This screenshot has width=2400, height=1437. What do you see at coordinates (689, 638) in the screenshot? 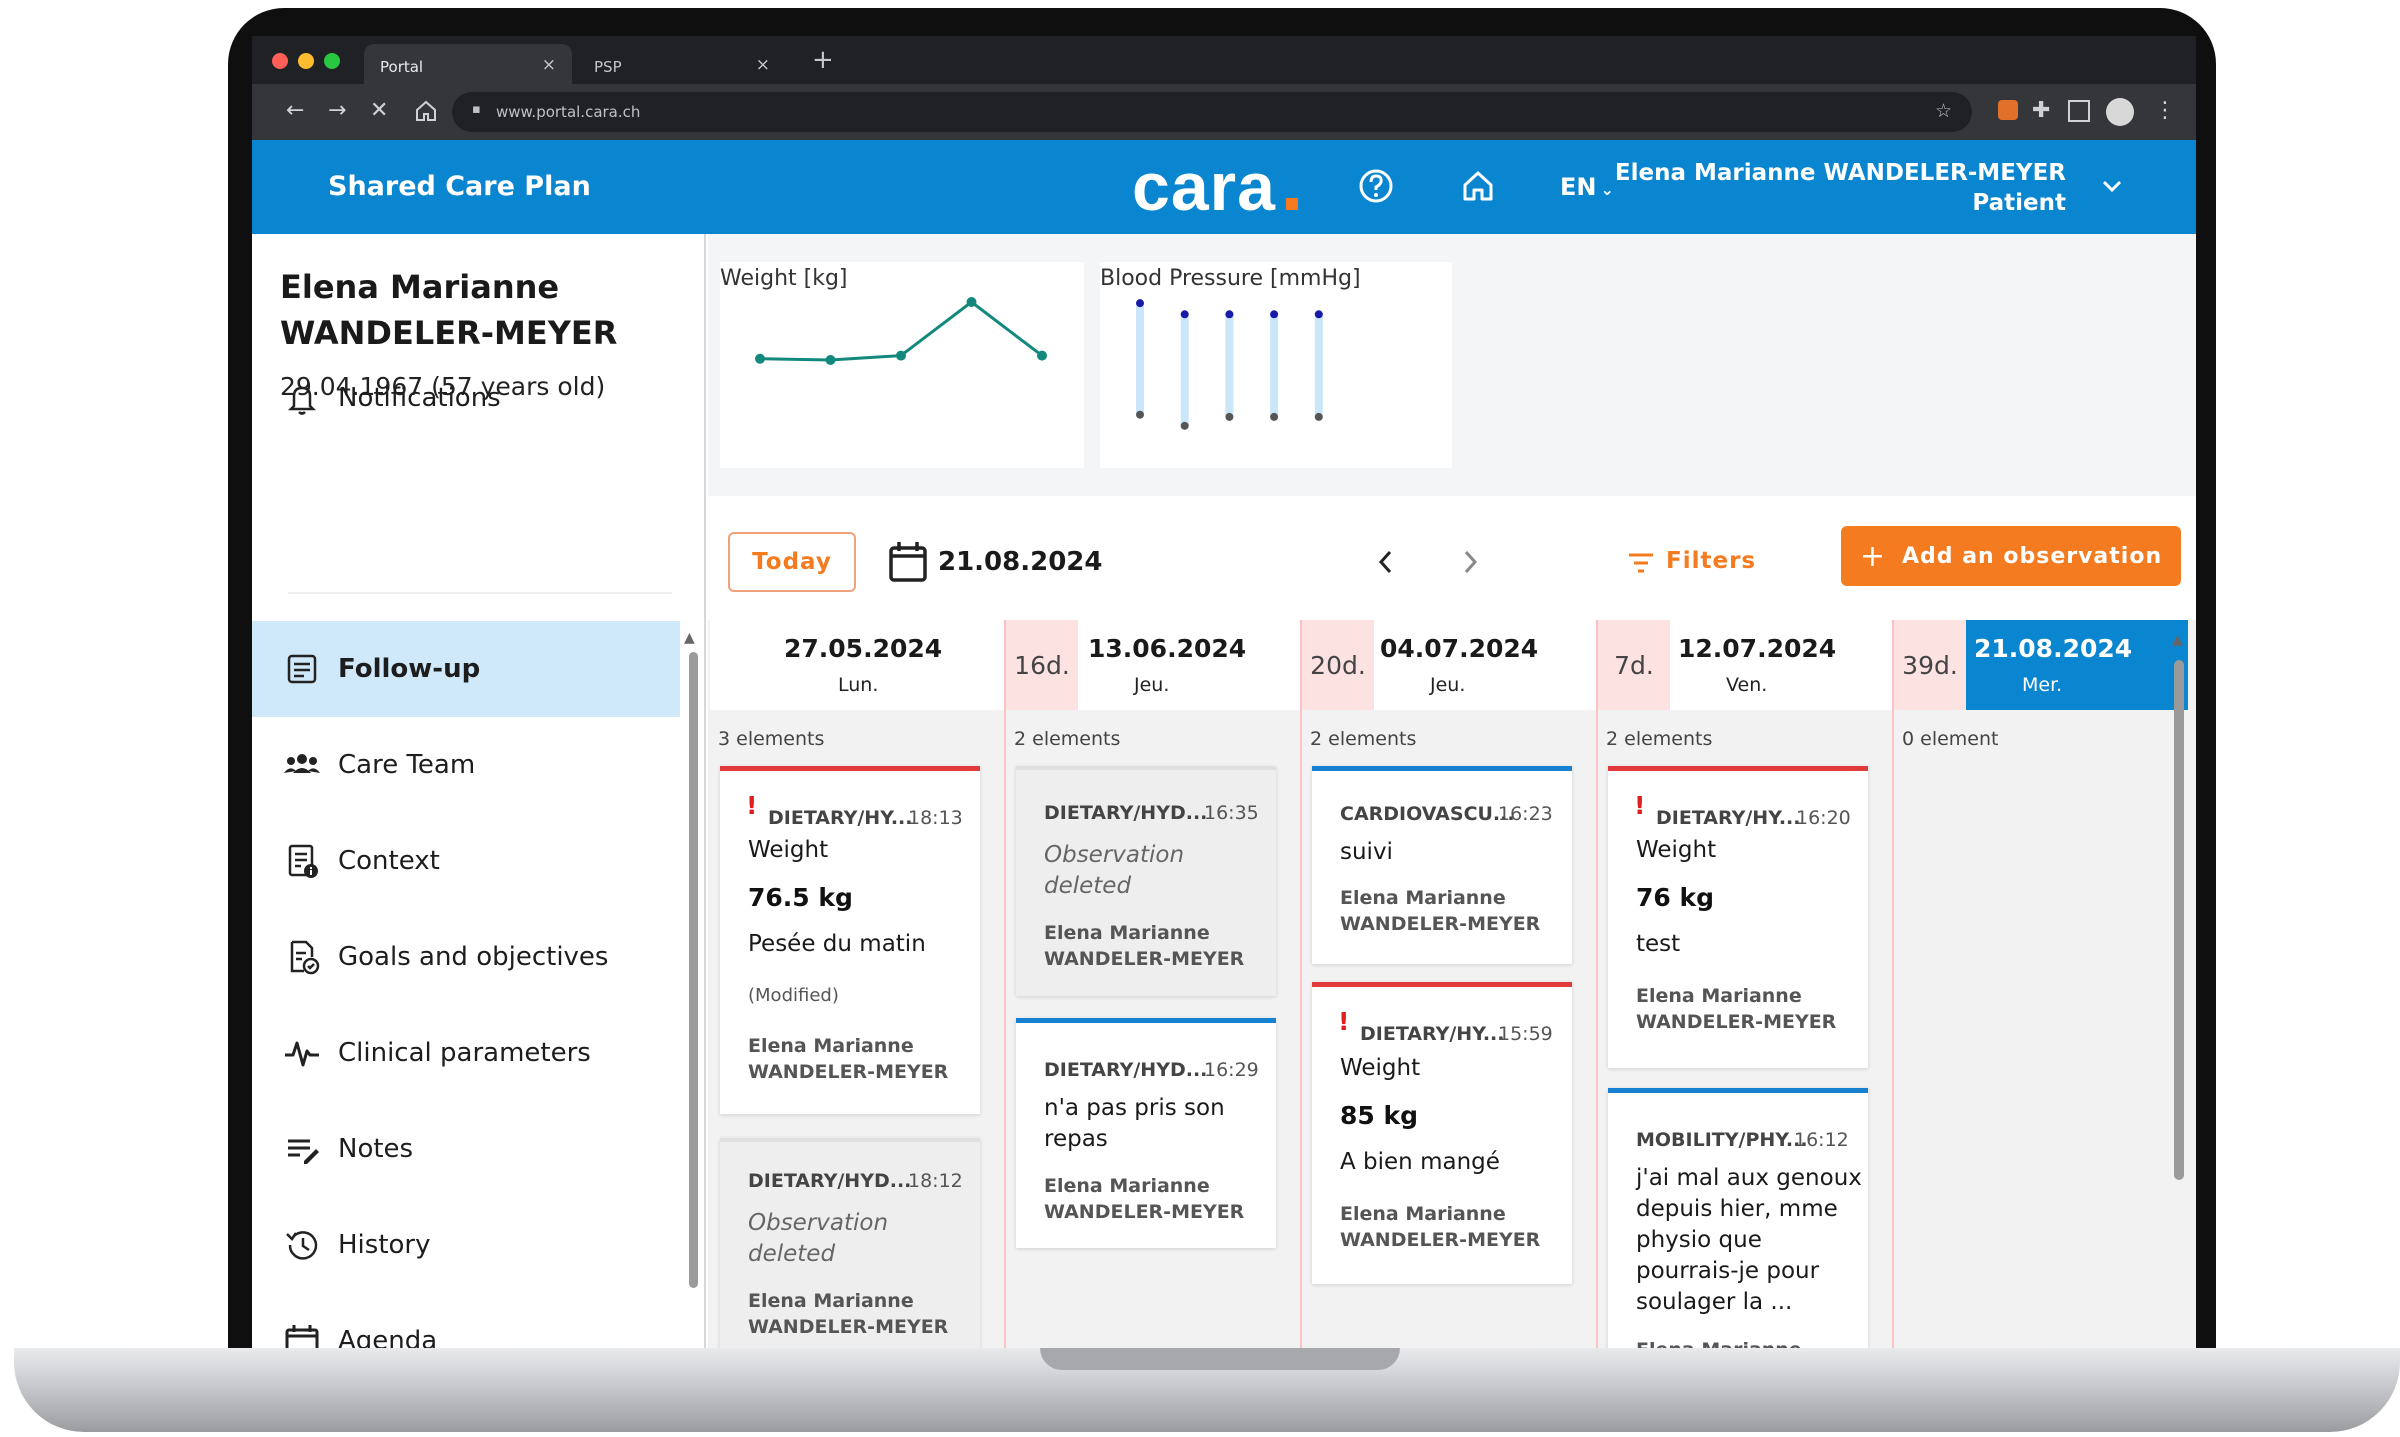
I see `scroll-up-arrow: ▲` at bounding box center [689, 638].